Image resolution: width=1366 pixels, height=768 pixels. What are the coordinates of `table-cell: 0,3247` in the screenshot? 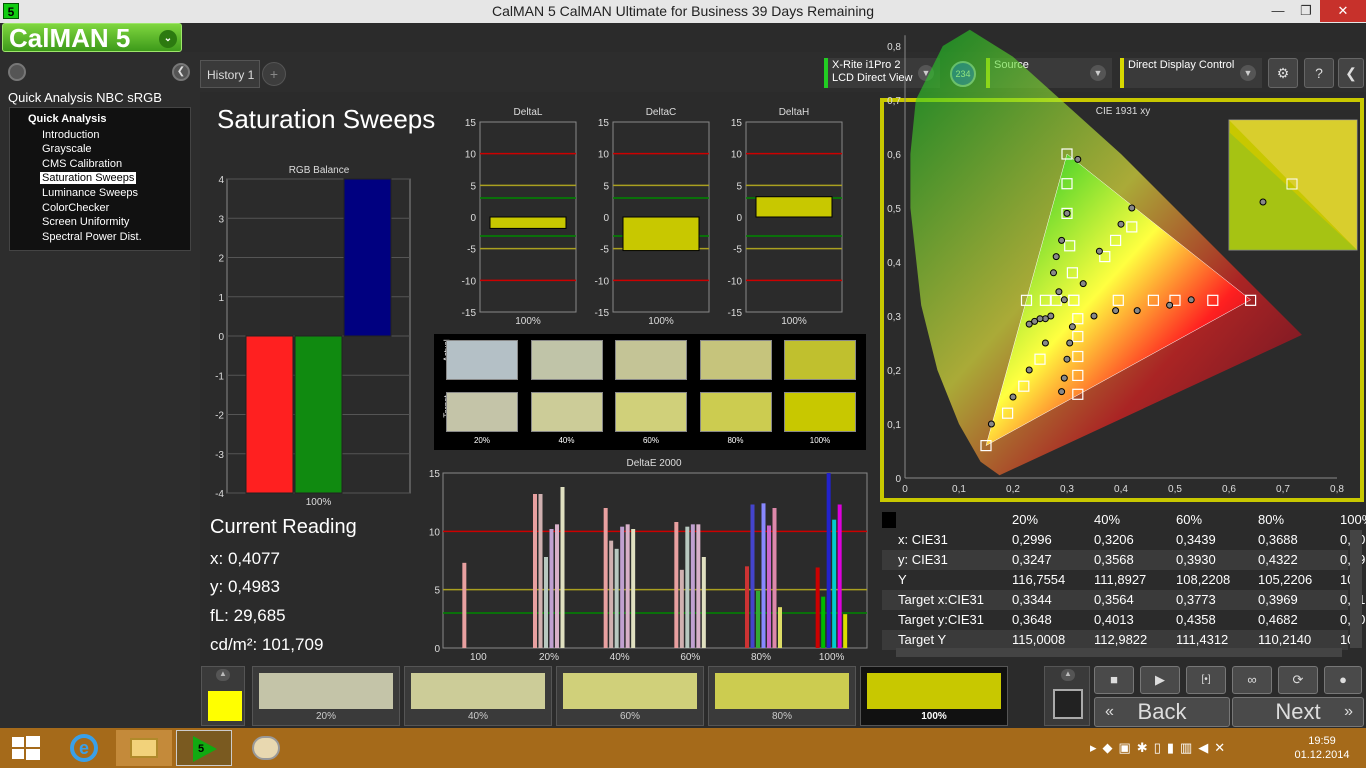 It's located at (1032, 559).